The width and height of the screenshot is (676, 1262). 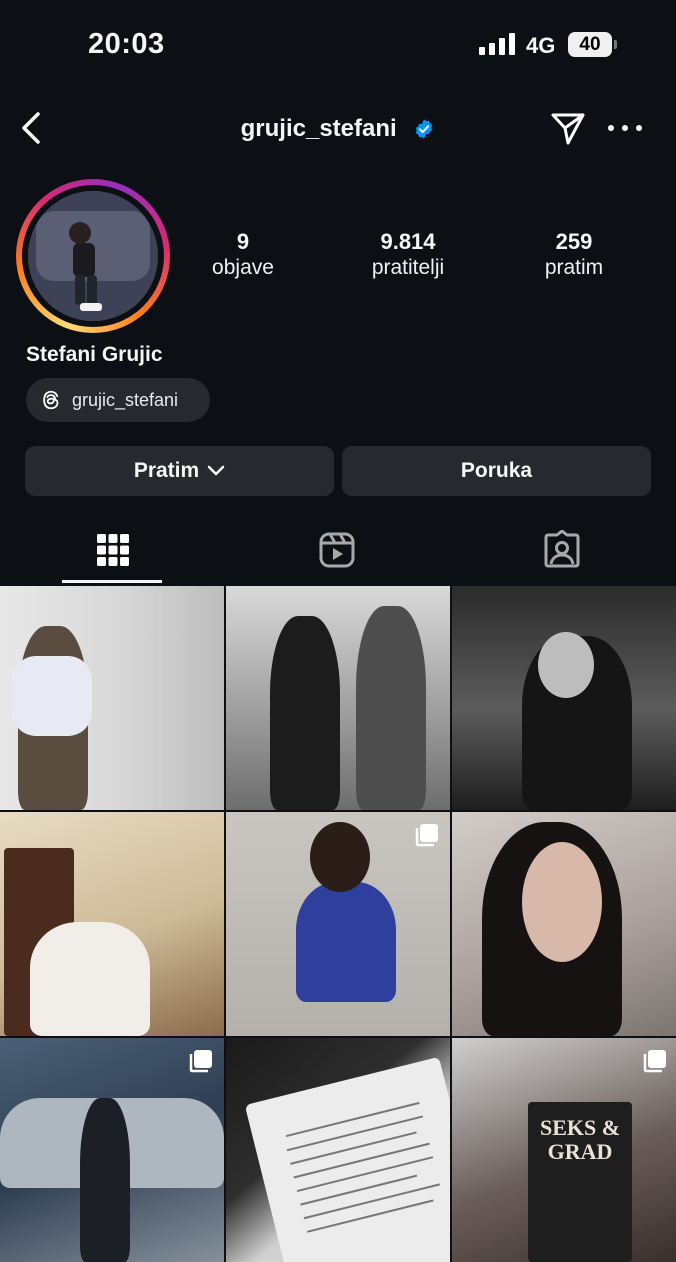 I want to click on profile-full-name: Stefani Grujic, so click(x=94, y=354).